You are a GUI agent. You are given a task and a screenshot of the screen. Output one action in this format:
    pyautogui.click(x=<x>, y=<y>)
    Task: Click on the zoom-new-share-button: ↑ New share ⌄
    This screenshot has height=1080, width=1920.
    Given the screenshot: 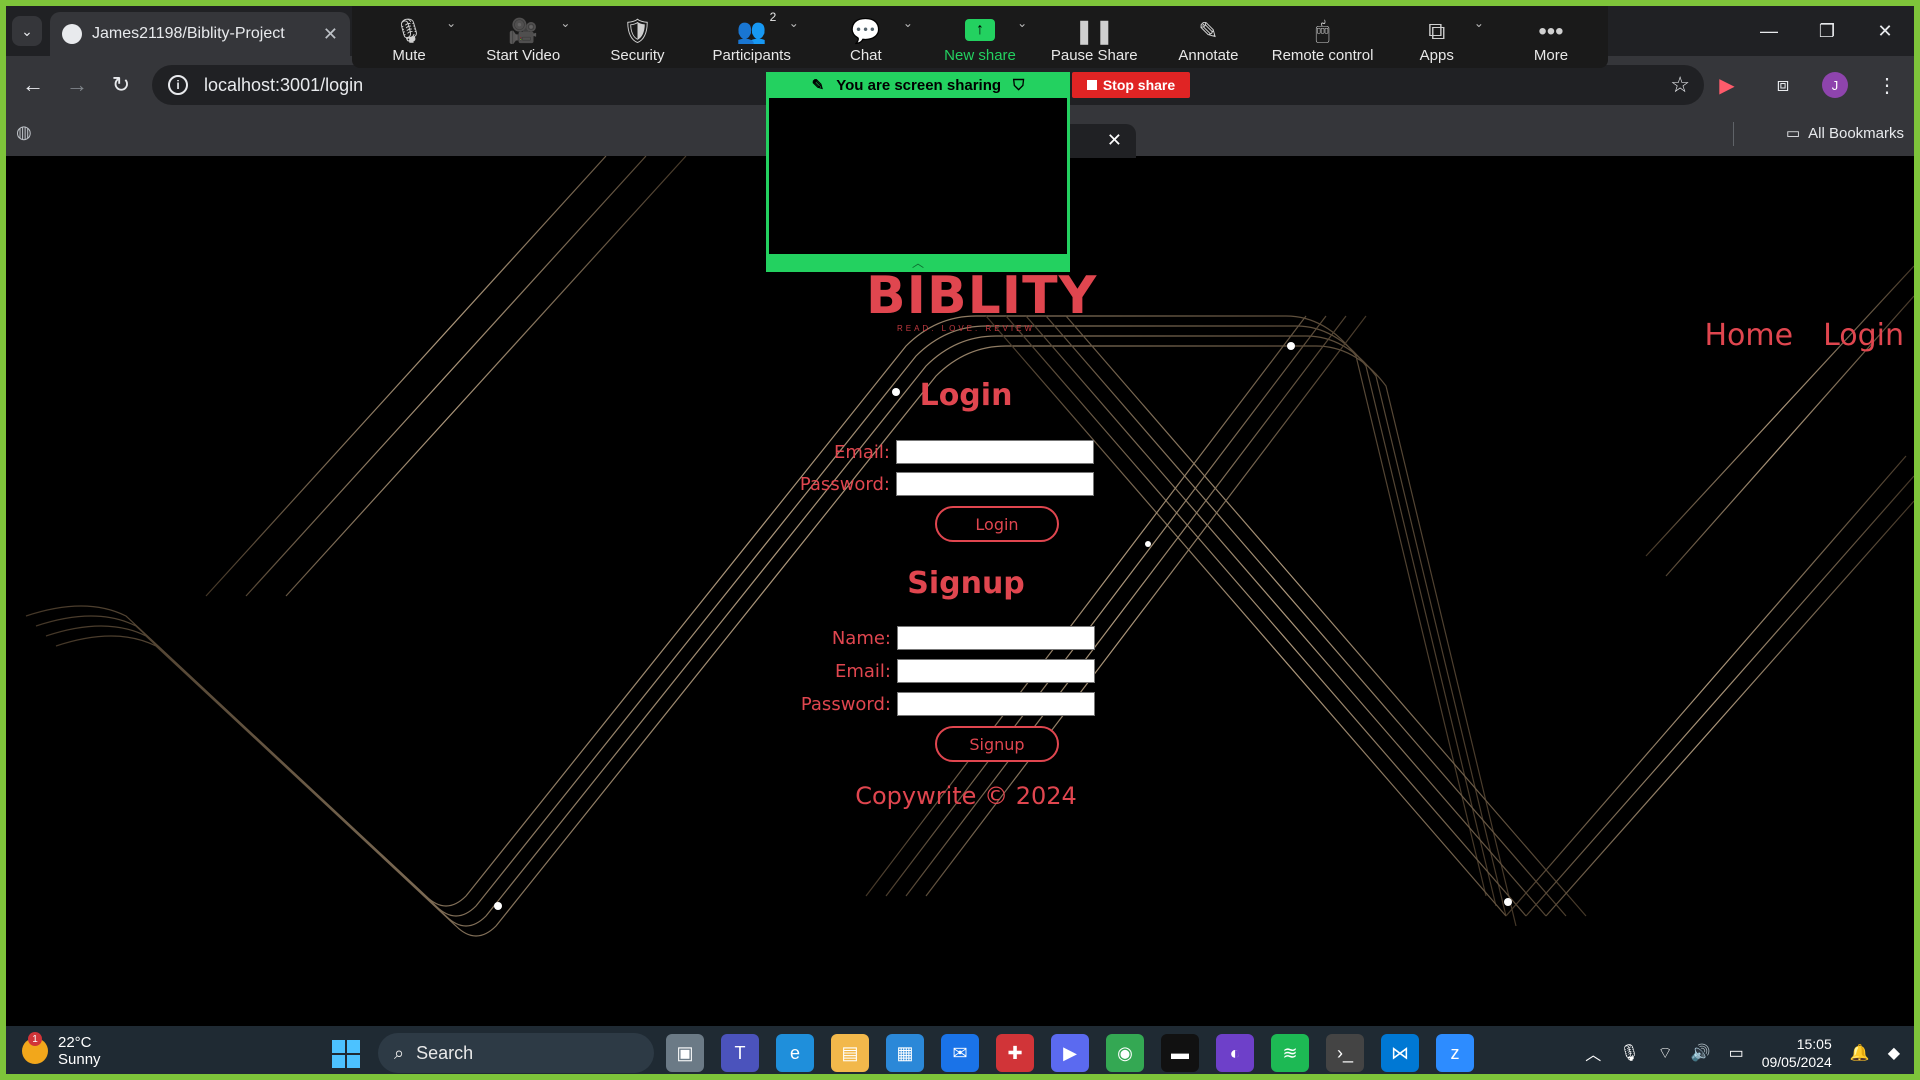 What is the action you would take?
    pyautogui.click(x=980, y=37)
    